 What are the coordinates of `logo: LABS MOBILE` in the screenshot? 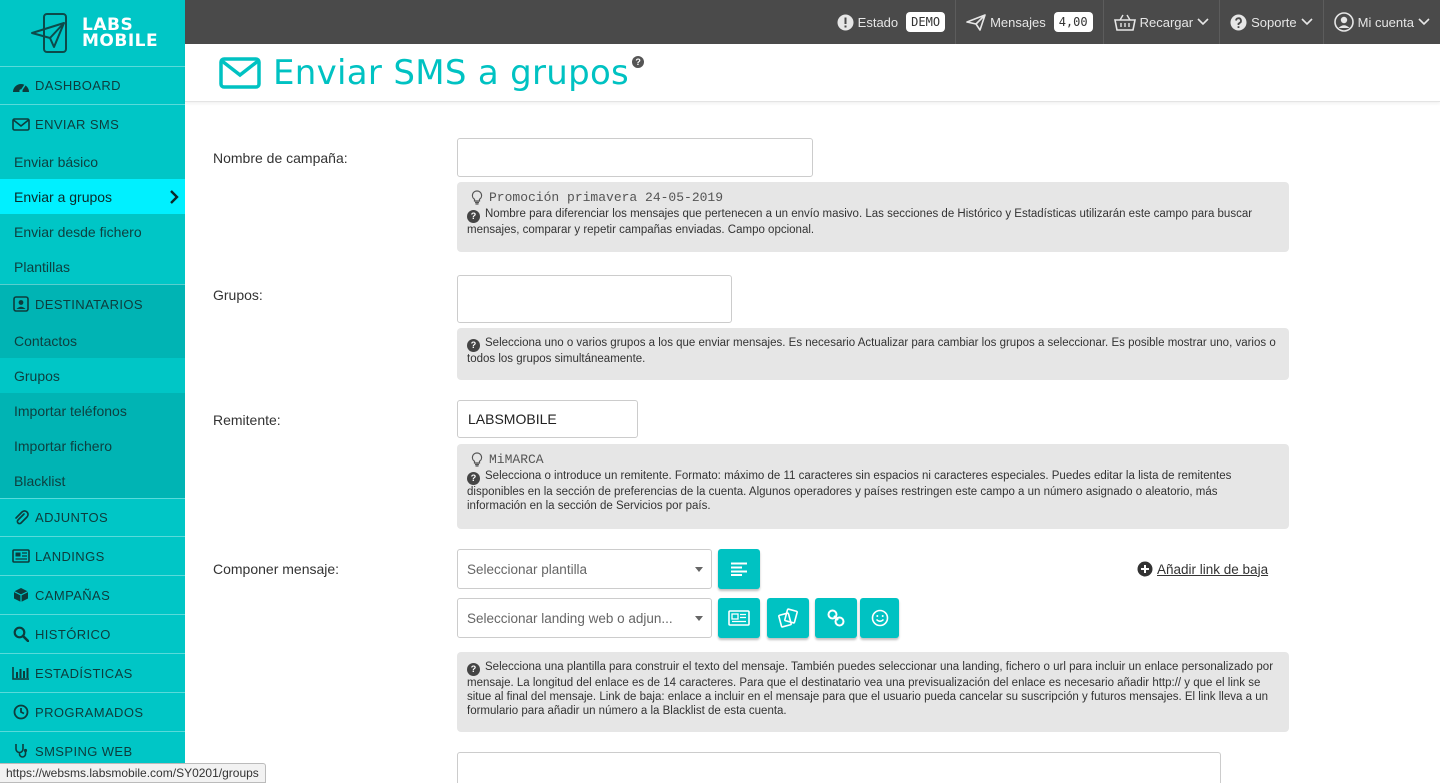 It's located at (92, 33).